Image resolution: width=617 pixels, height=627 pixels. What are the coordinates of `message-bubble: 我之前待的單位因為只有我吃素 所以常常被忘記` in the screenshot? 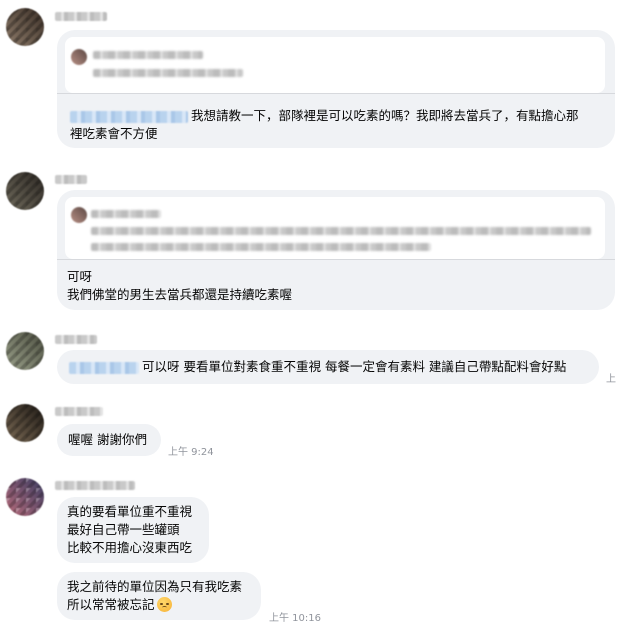 It's located at (159, 596).